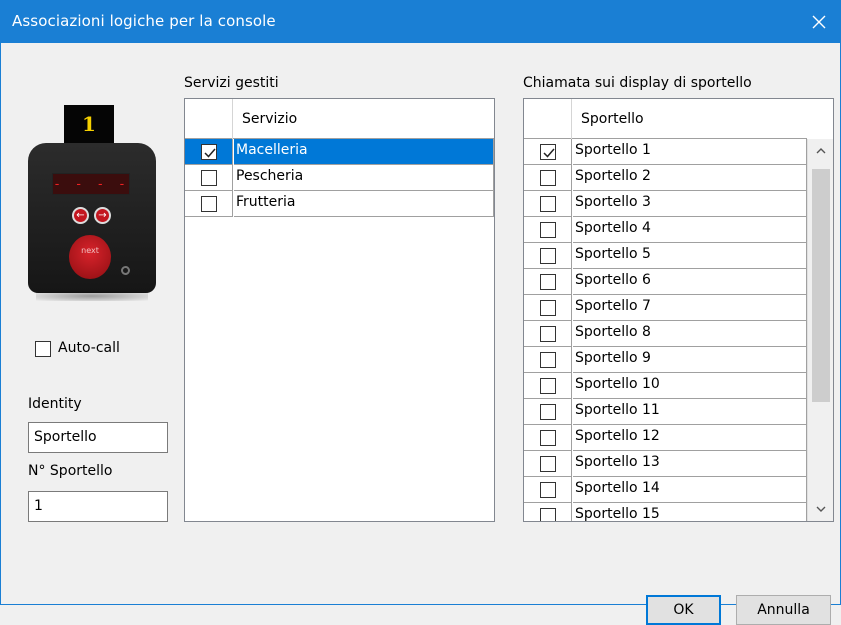 The width and height of the screenshot is (841, 625). What do you see at coordinates (364, 204) in the screenshot?
I see `service-name: Frutteria` at bounding box center [364, 204].